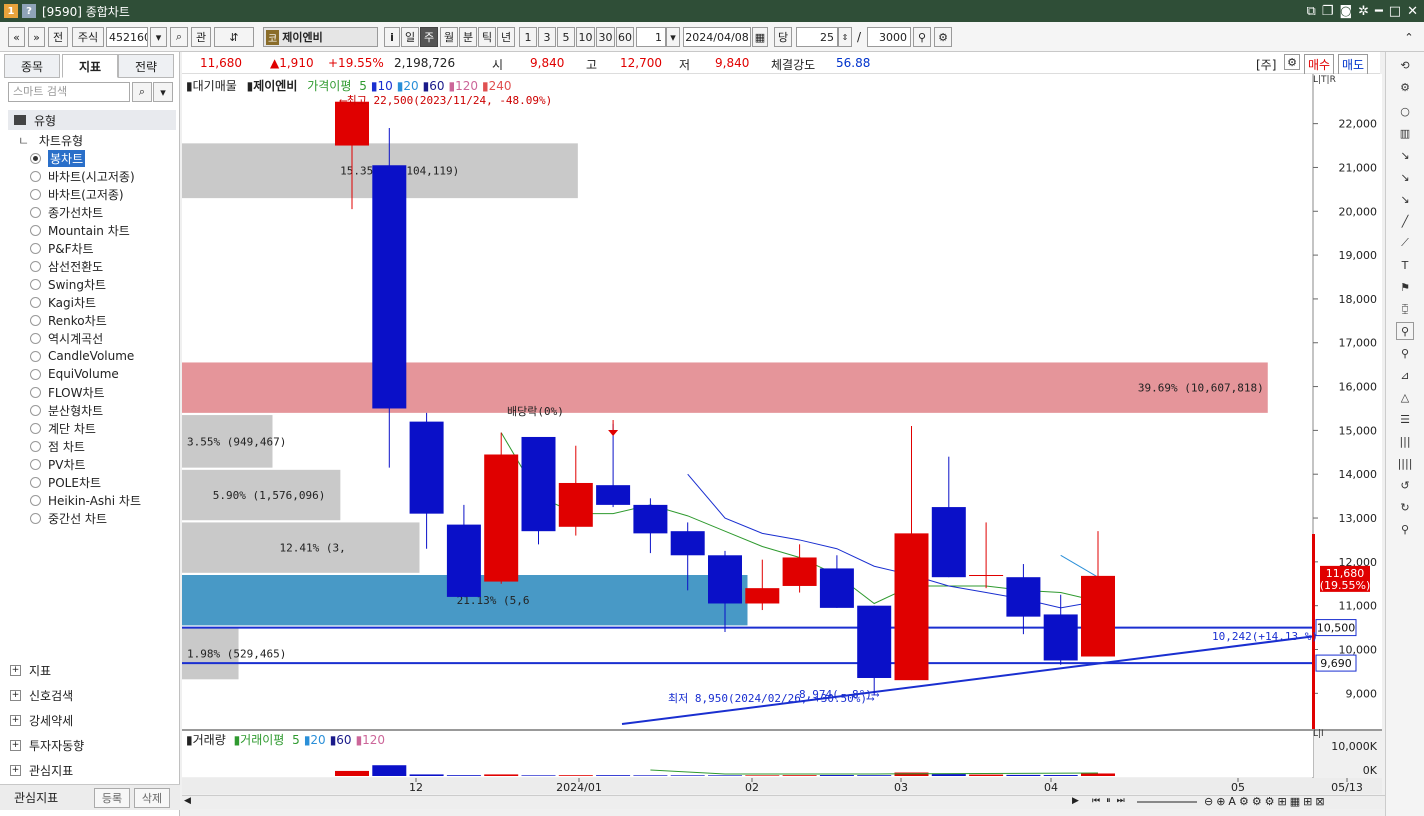 The height and width of the screenshot is (816, 1424). I want to click on copy-icon: ❐, so click(1328, 11).